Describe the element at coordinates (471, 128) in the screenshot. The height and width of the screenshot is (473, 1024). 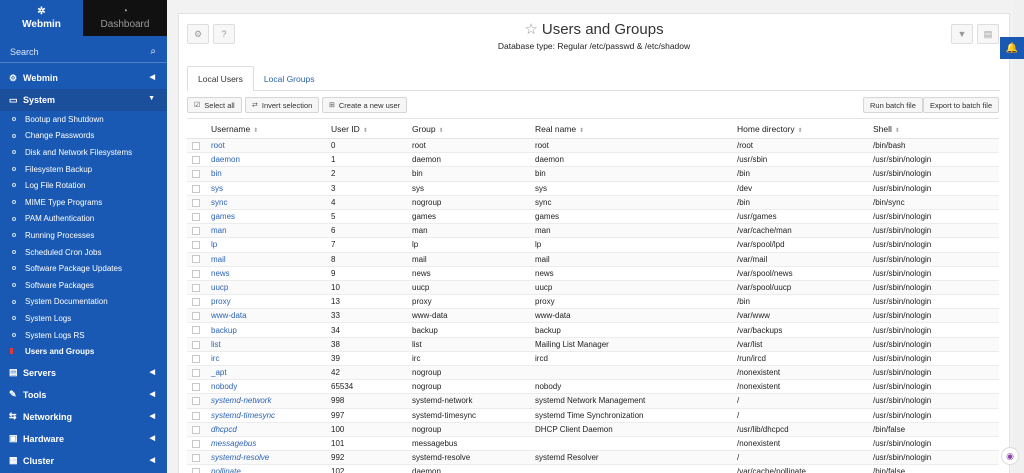
I see `column-header: Group ⬍` at that location.